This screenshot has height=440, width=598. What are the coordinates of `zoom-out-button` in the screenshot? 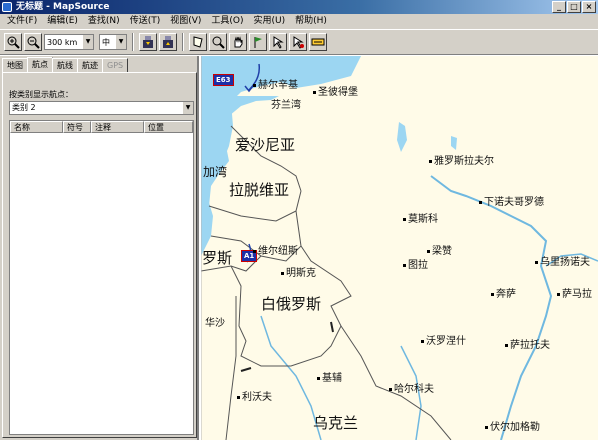 It's located at (33, 42).